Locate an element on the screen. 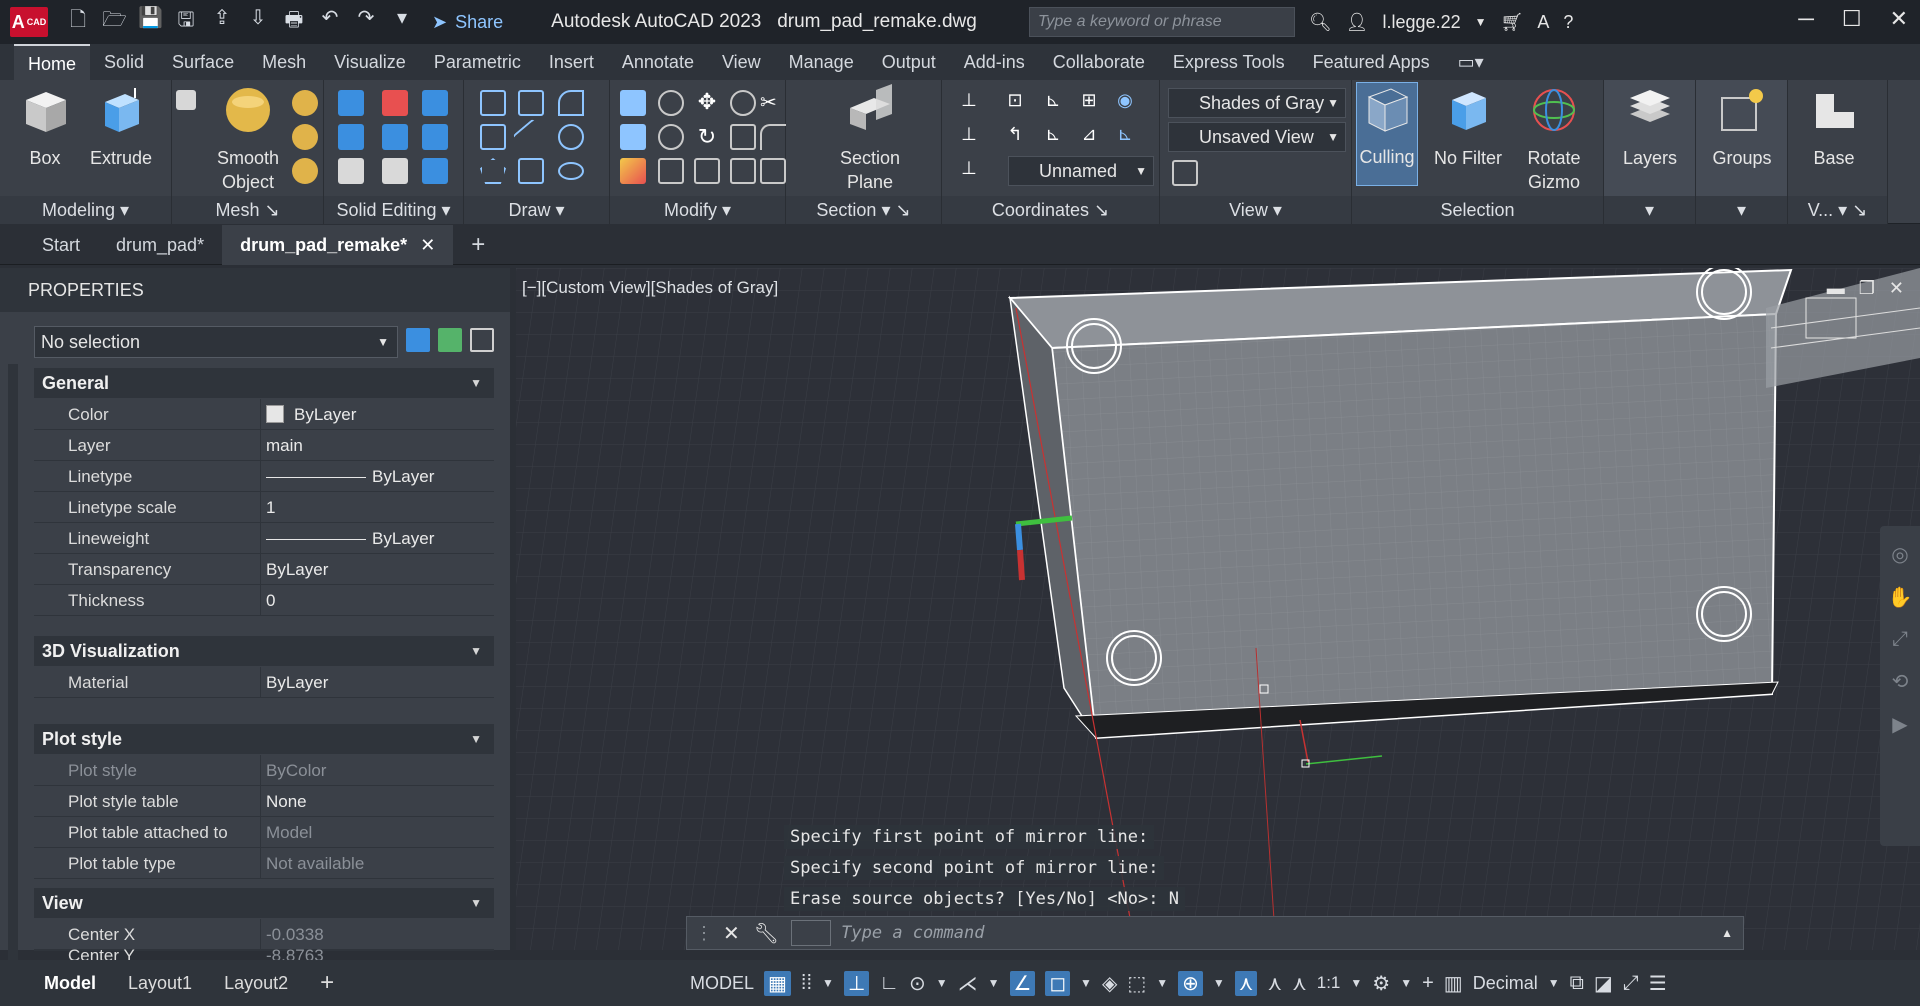 The width and height of the screenshot is (1920, 1006). search-input: Type a keyword or phrase is located at coordinates (1161, 22).